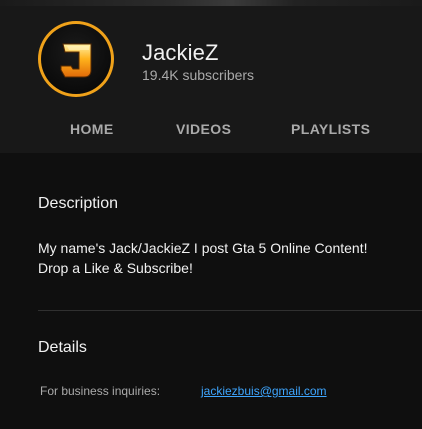 The width and height of the screenshot is (422, 429). I want to click on channel-avatar, so click(76, 59).